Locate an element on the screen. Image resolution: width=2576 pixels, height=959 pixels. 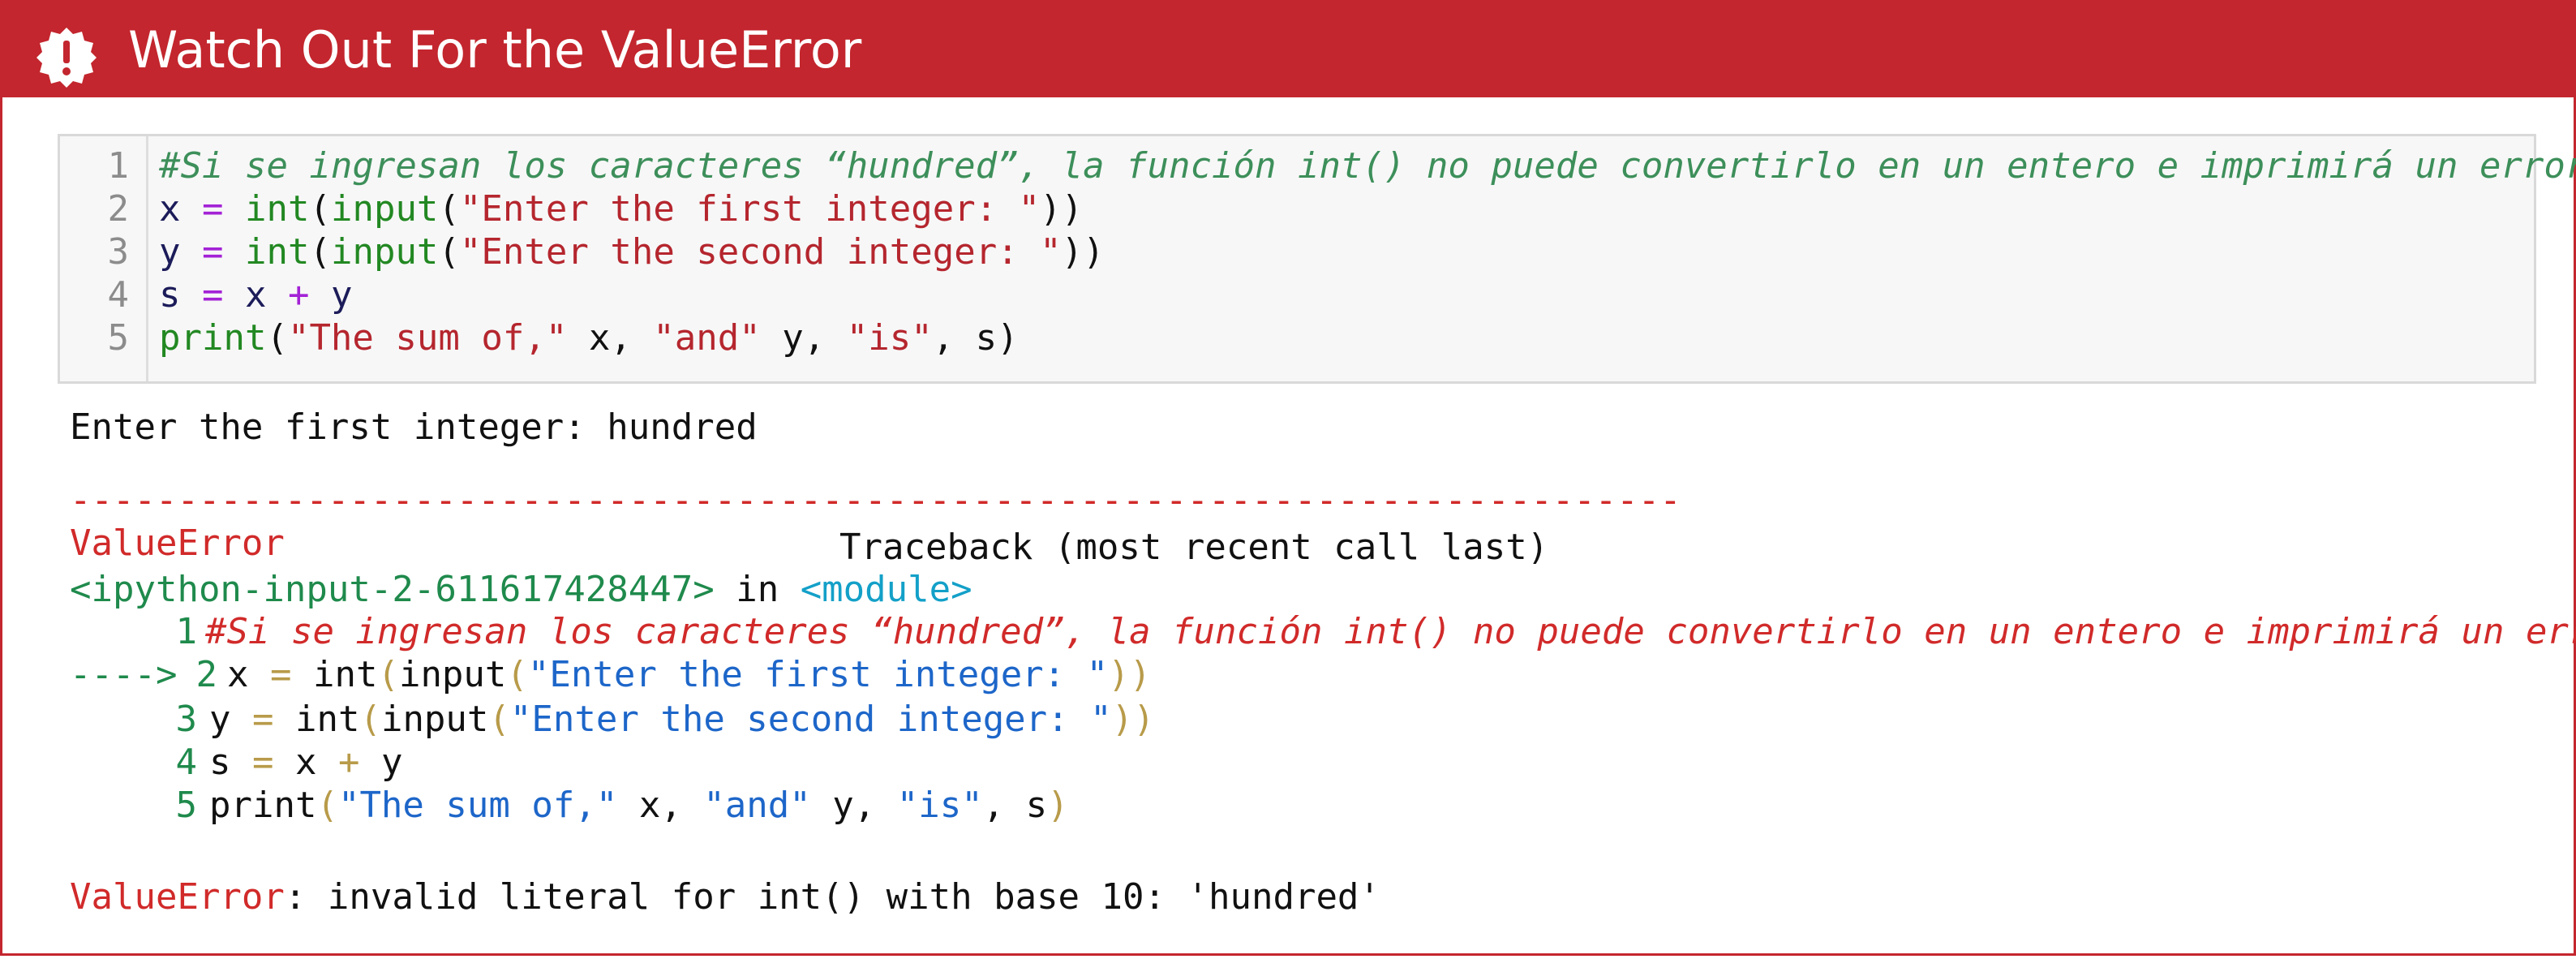
tb-line-number: 1 is located at coordinates (186, 631).